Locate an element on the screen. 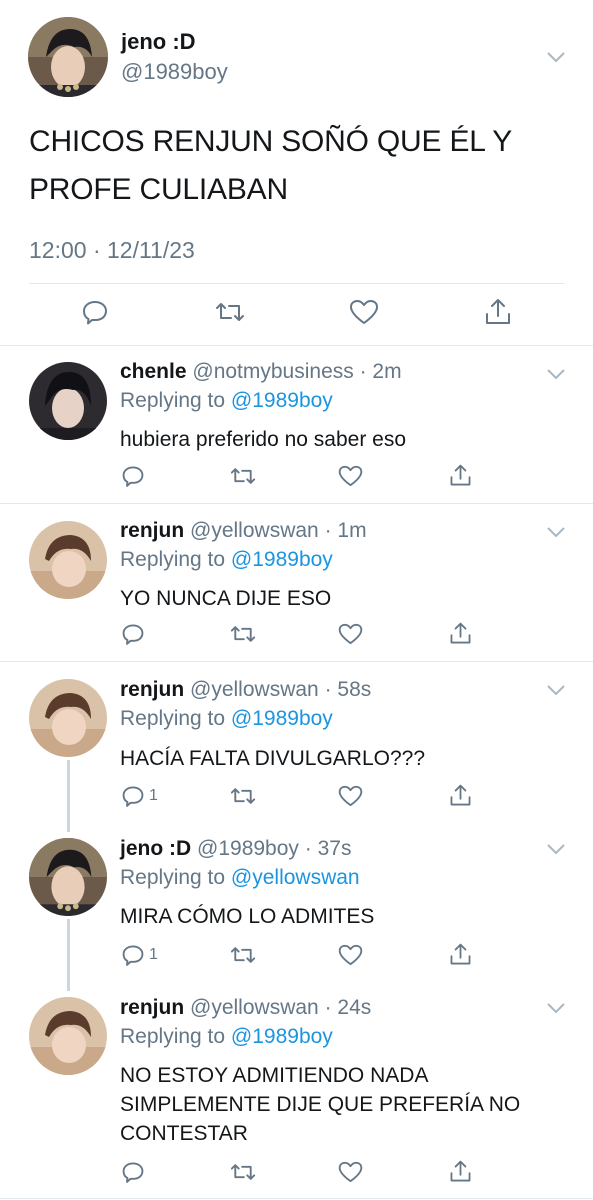  tweet-text: YO NUNCA DIJE ESO is located at coordinates (226, 598).